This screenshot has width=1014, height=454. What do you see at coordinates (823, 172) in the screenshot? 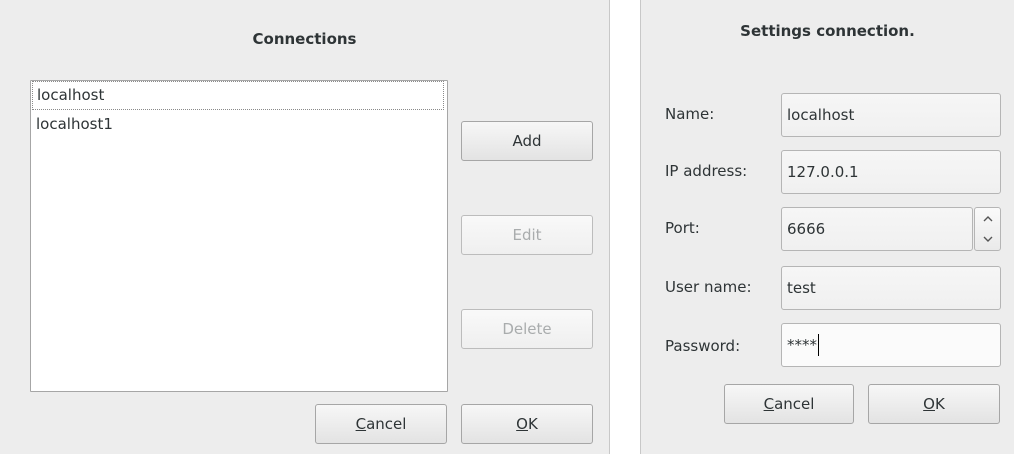
I see `ip-address-value: 127.0.0.1` at bounding box center [823, 172].